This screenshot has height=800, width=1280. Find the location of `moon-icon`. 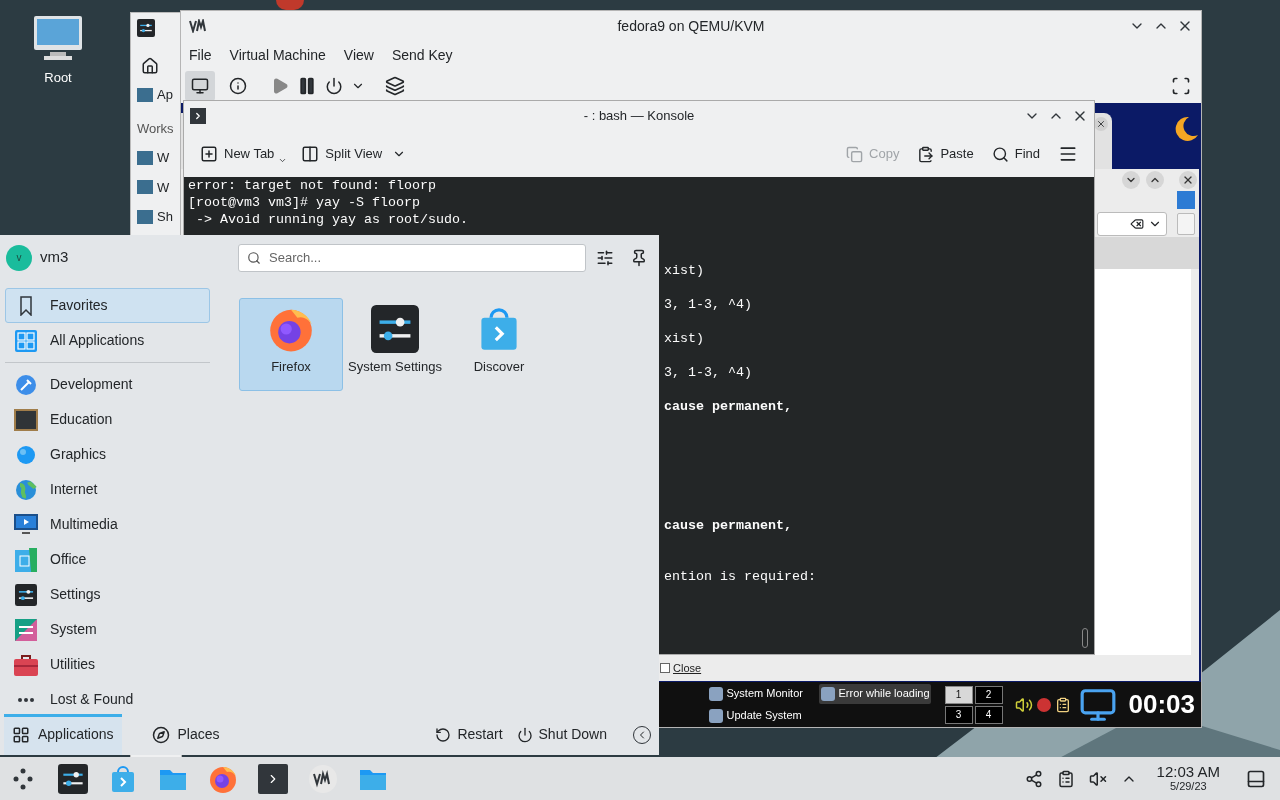

moon-icon is located at coordinates (1186, 129).